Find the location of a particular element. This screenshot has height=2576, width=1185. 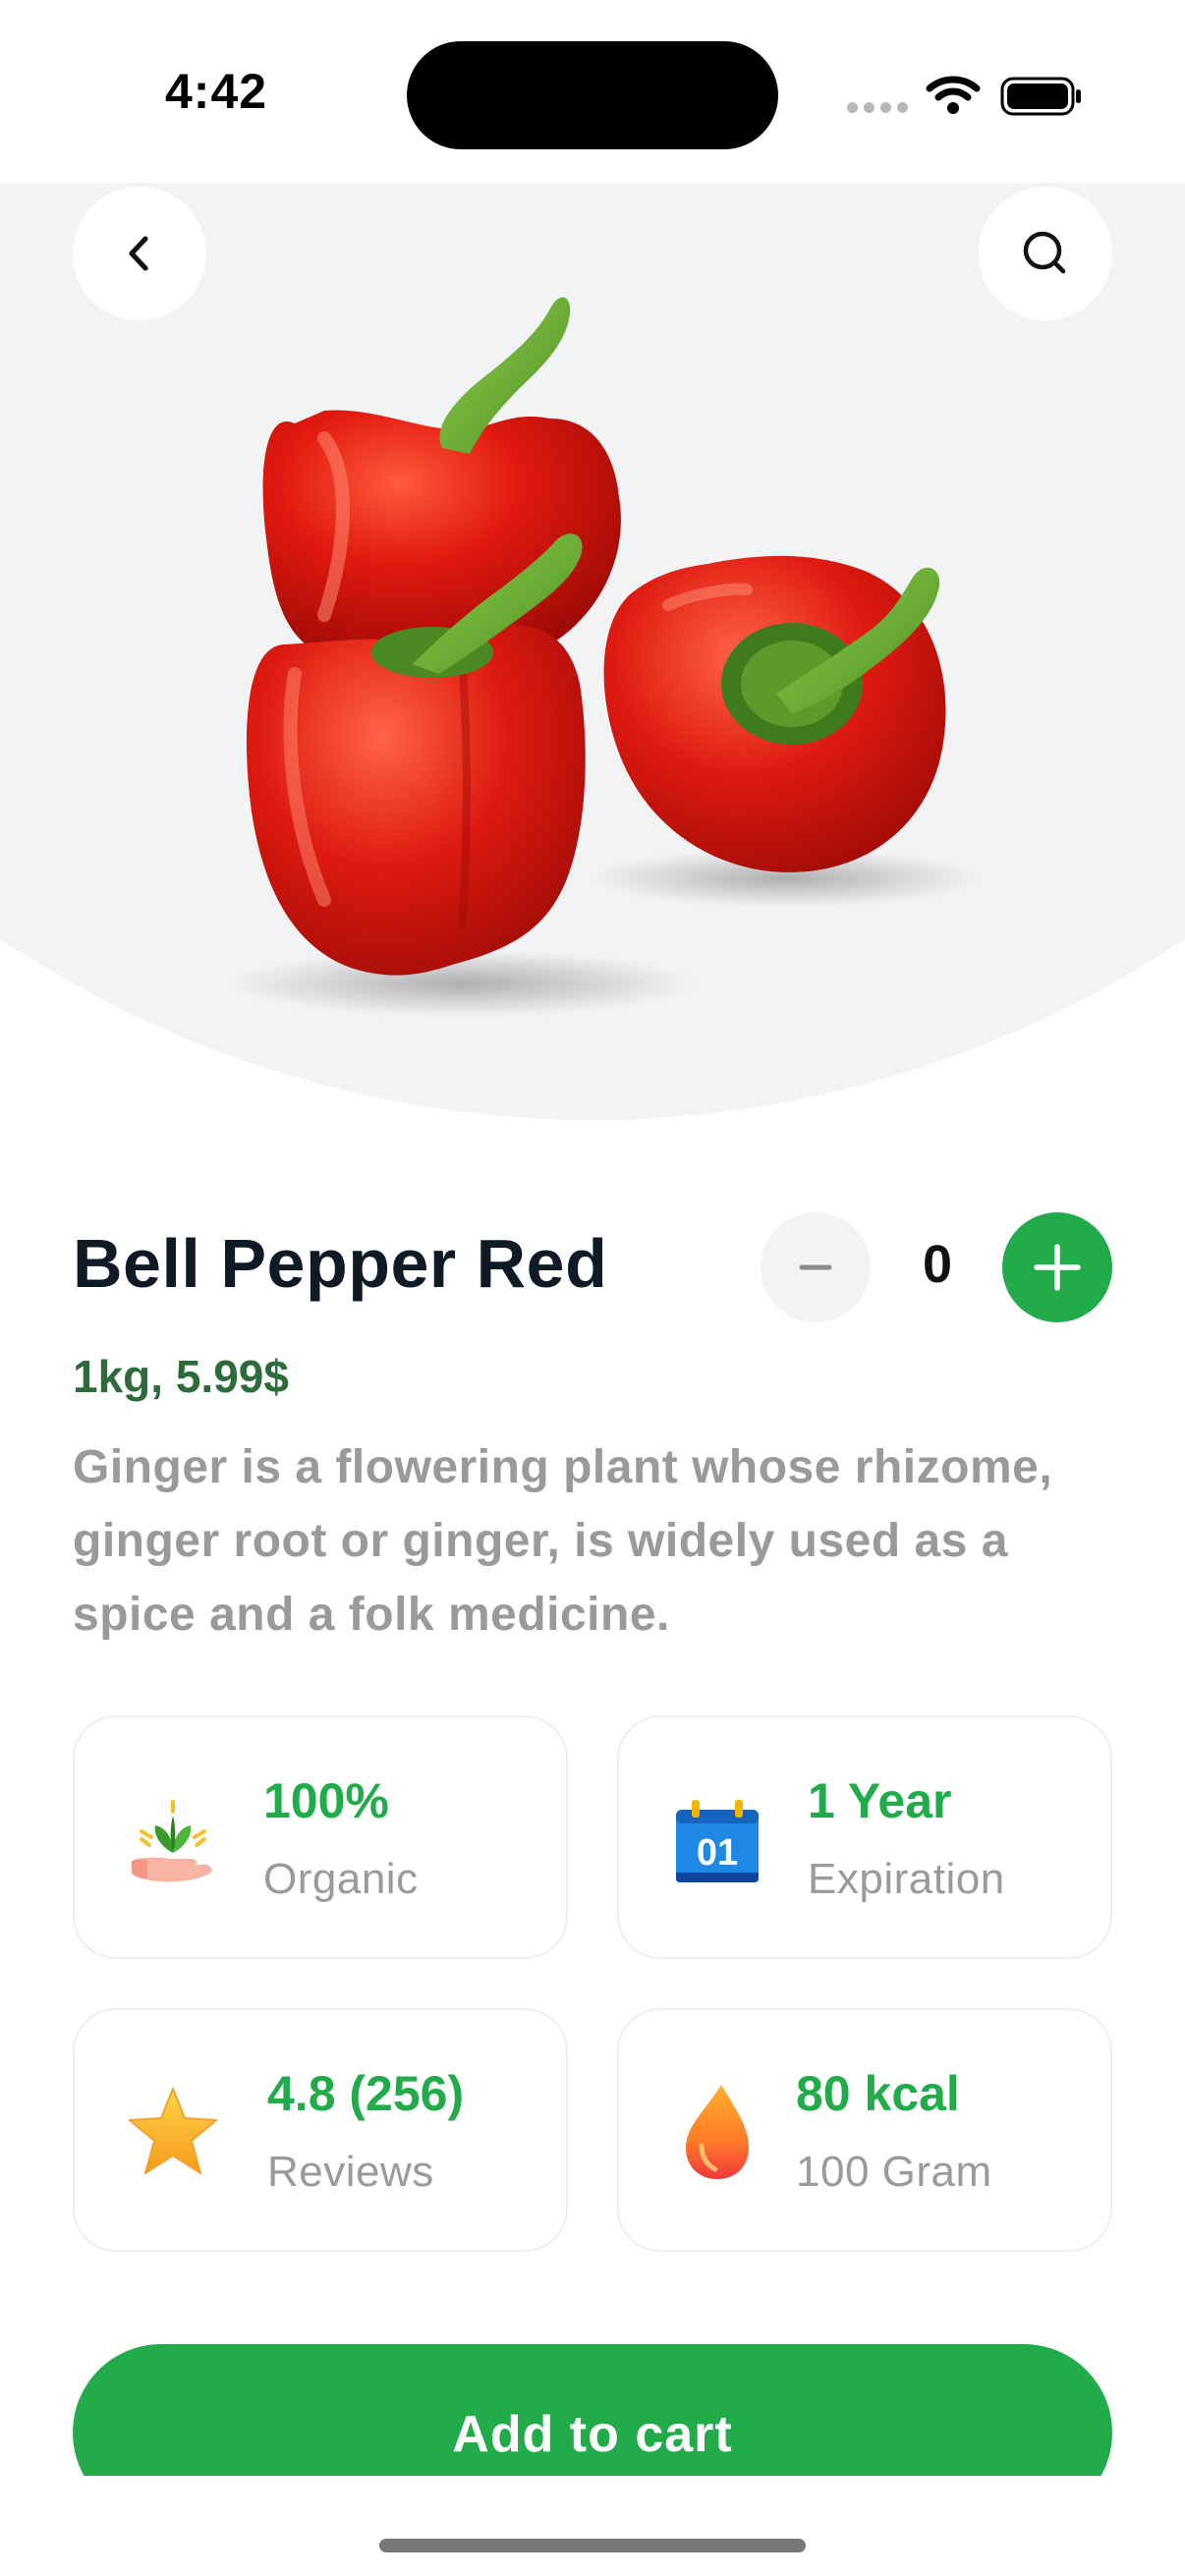

battery-icon is located at coordinates (1041, 96).